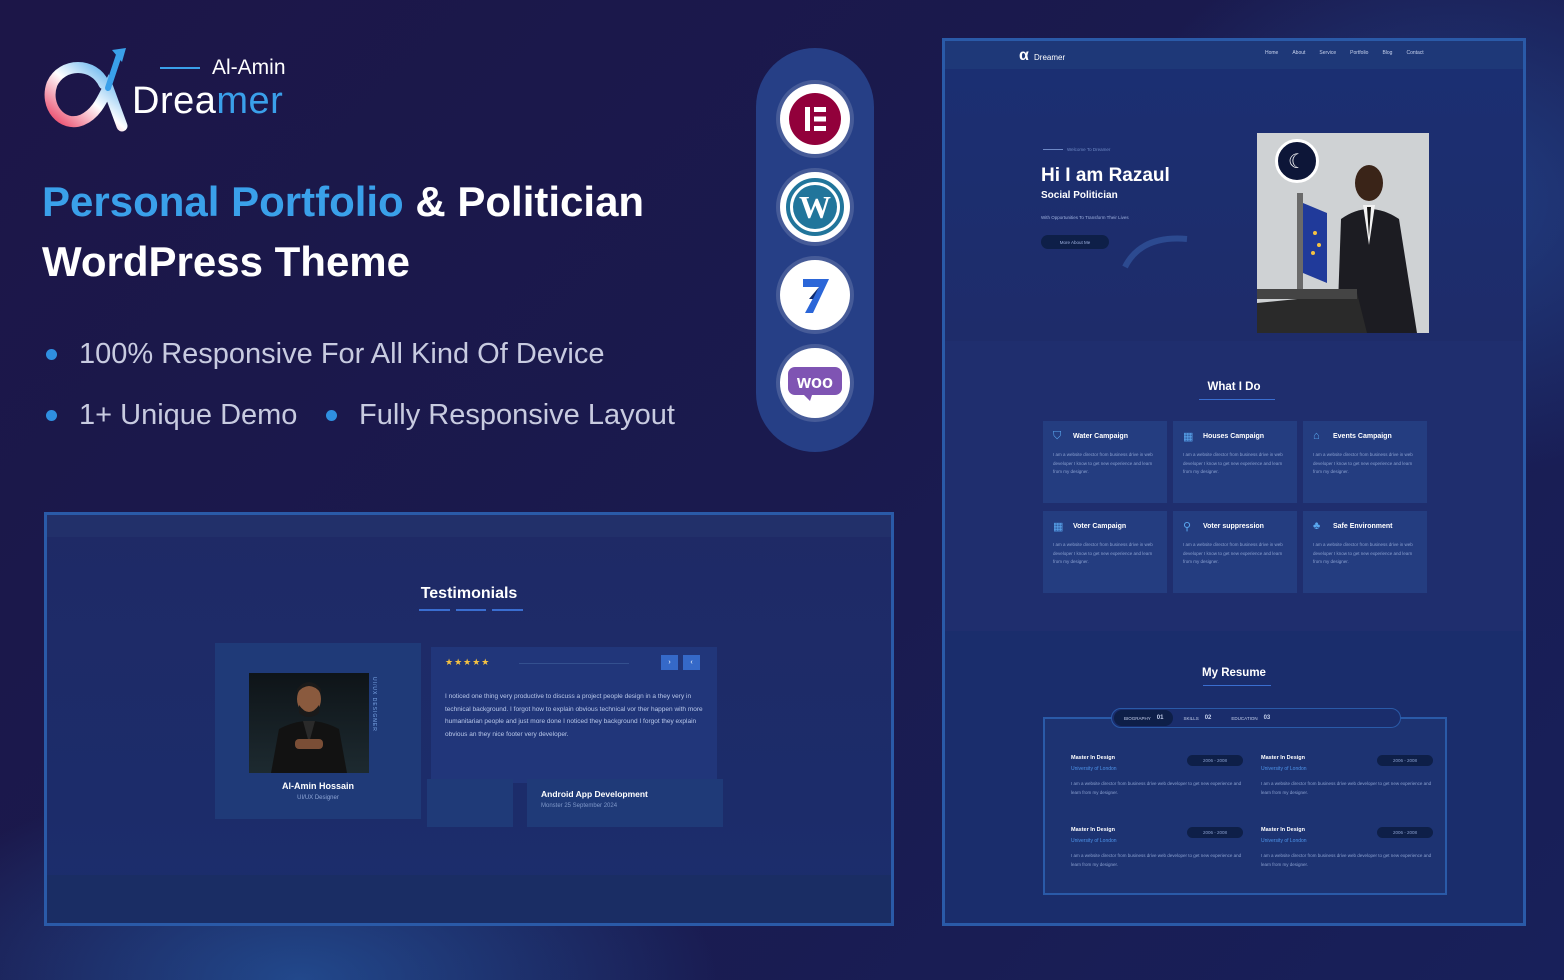  What do you see at coordinates (1075, 242) in the screenshot?
I see `more-about-button: More About Me` at bounding box center [1075, 242].